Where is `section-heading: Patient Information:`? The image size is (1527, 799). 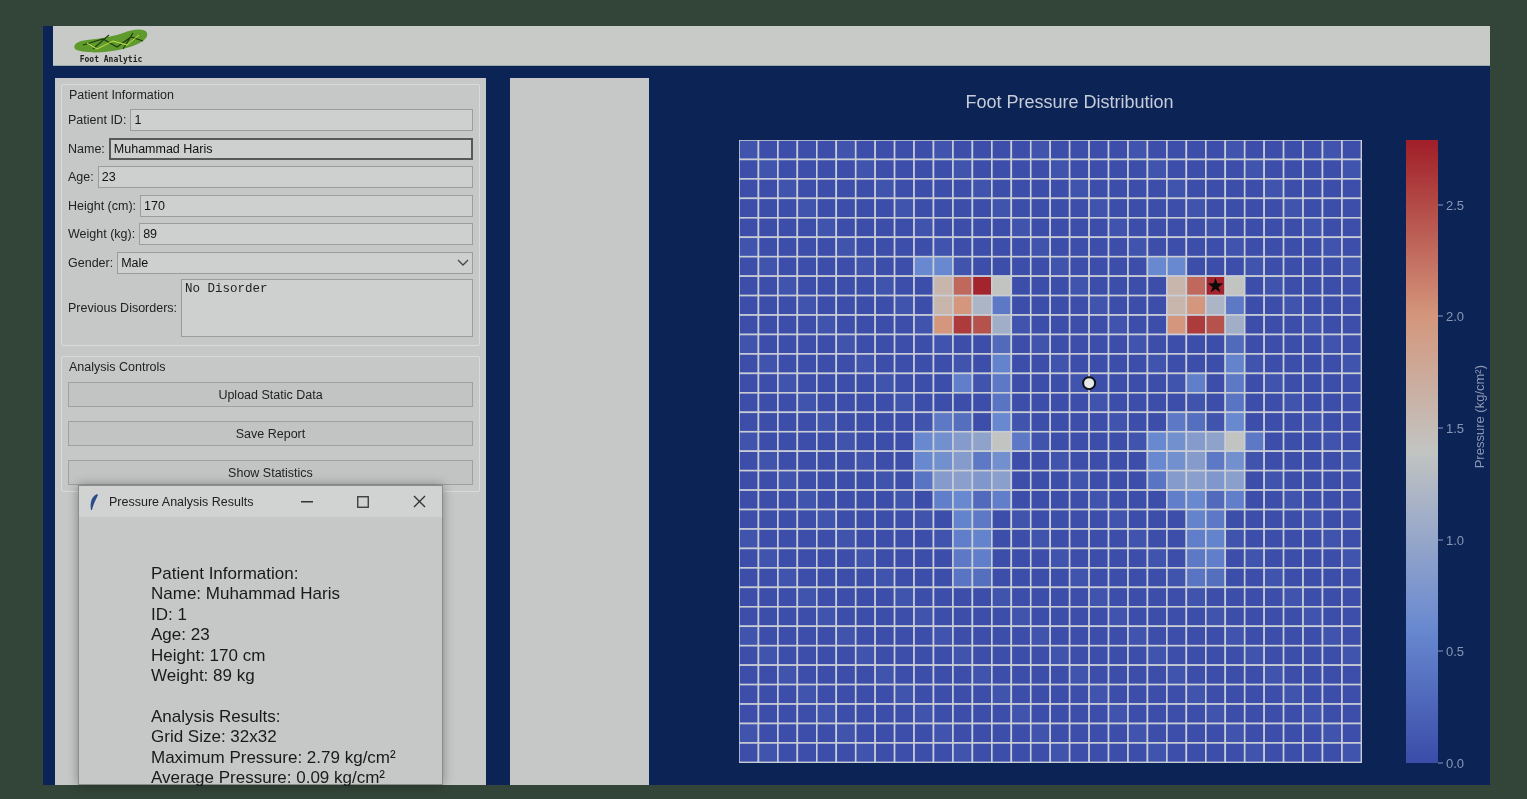 section-heading: Patient Information: is located at coordinates (225, 574).